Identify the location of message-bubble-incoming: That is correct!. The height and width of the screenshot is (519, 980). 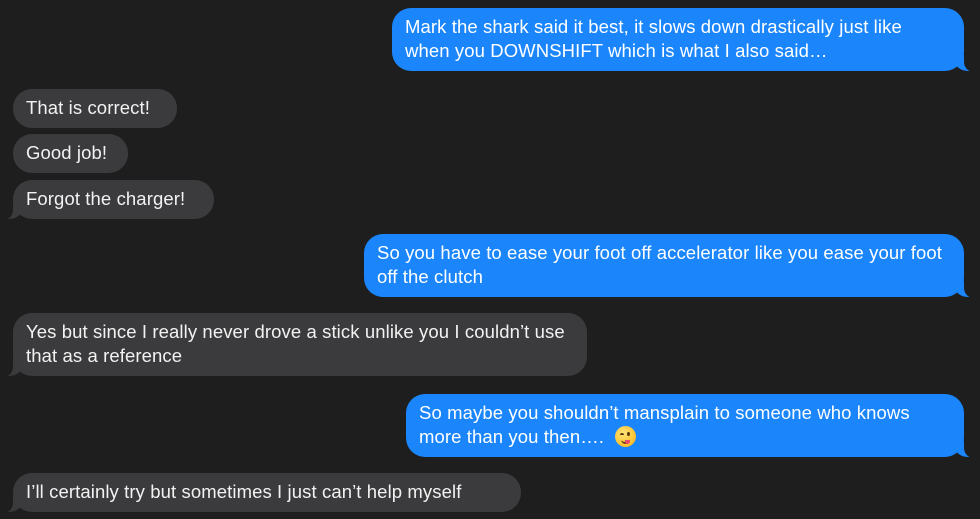
(95, 108).